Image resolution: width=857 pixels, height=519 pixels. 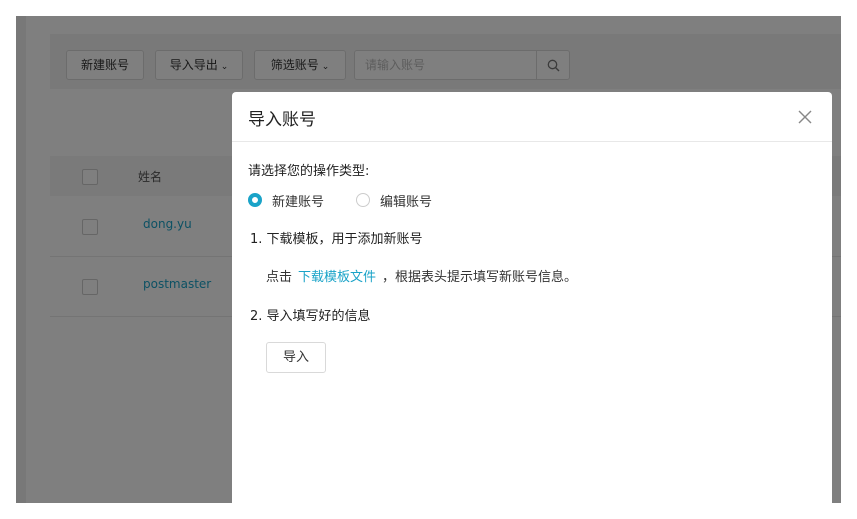 I want to click on download-template-link: 下载模板文件, so click(x=337, y=277).